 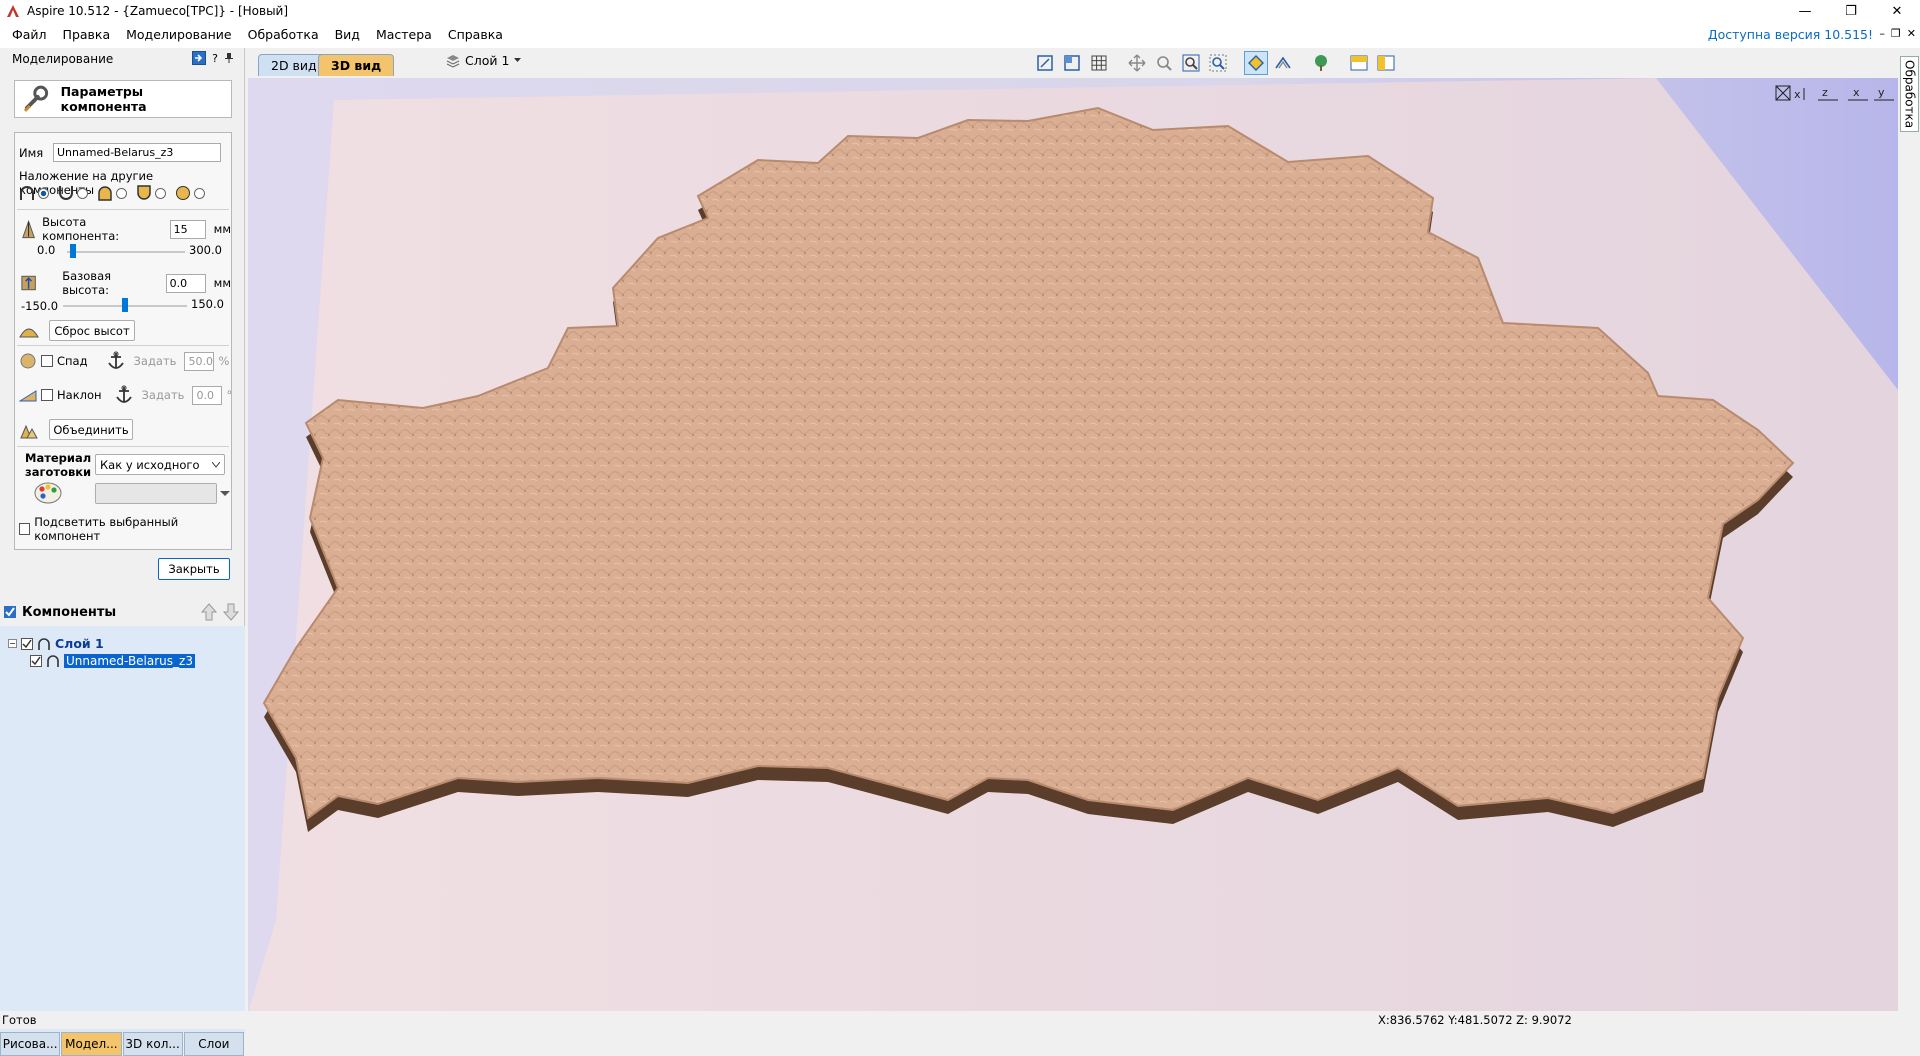 What do you see at coordinates (163, 395) in the screenshot?
I see `tilt-set-label: Задать` at bounding box center [163, 395].